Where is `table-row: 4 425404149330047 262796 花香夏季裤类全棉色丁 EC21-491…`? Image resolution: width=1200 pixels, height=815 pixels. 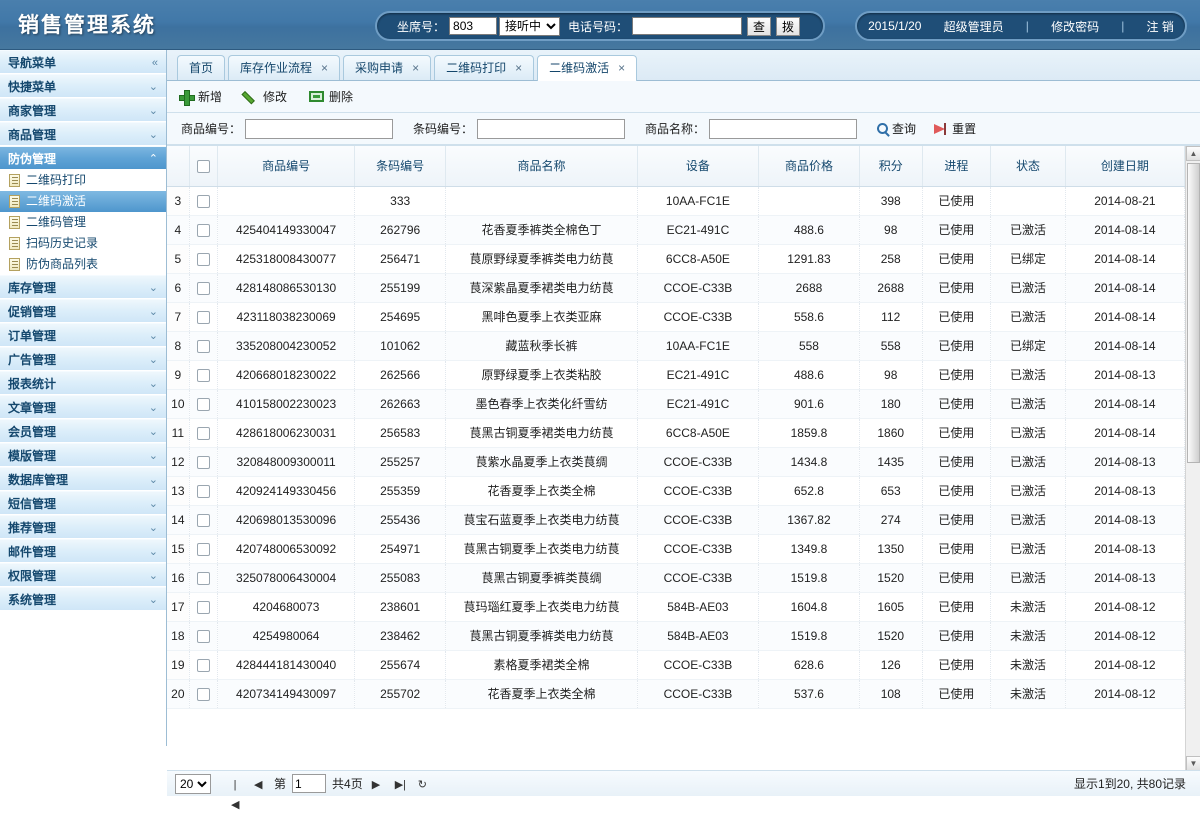 table-row: 4 425404149330047 262796 花香夏季裤类全棉色丁 EC21-491… is located at coordinates (676, 230).